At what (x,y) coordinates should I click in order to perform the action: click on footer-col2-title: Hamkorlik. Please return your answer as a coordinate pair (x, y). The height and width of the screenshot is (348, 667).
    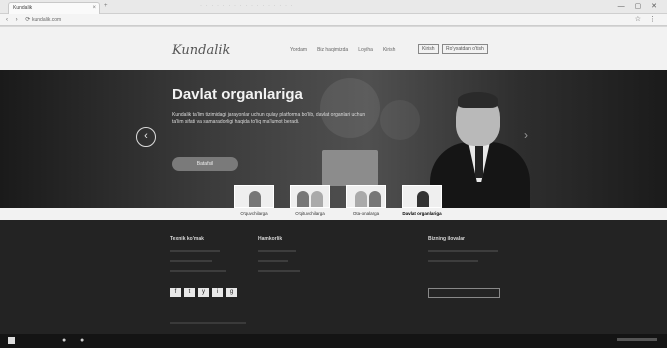
    Looking at the image, I should click on (270, 239).